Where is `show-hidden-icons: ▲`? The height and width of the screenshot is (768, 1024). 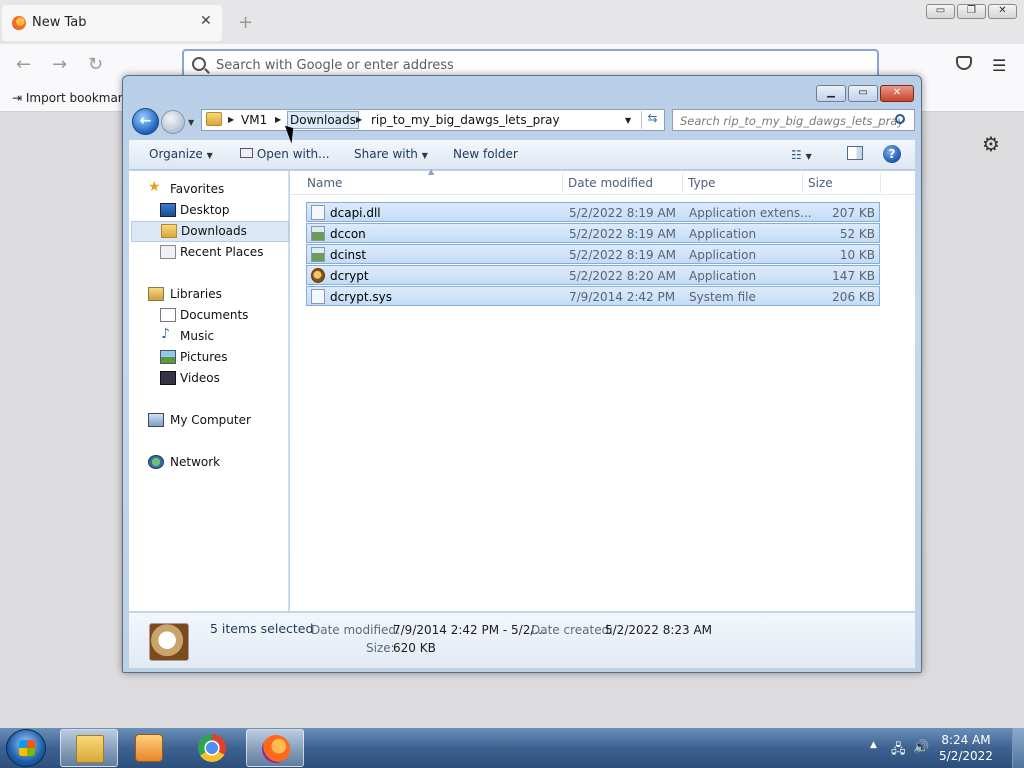
show-hidden-icons: ▲ is located at coordinates (873, 745).